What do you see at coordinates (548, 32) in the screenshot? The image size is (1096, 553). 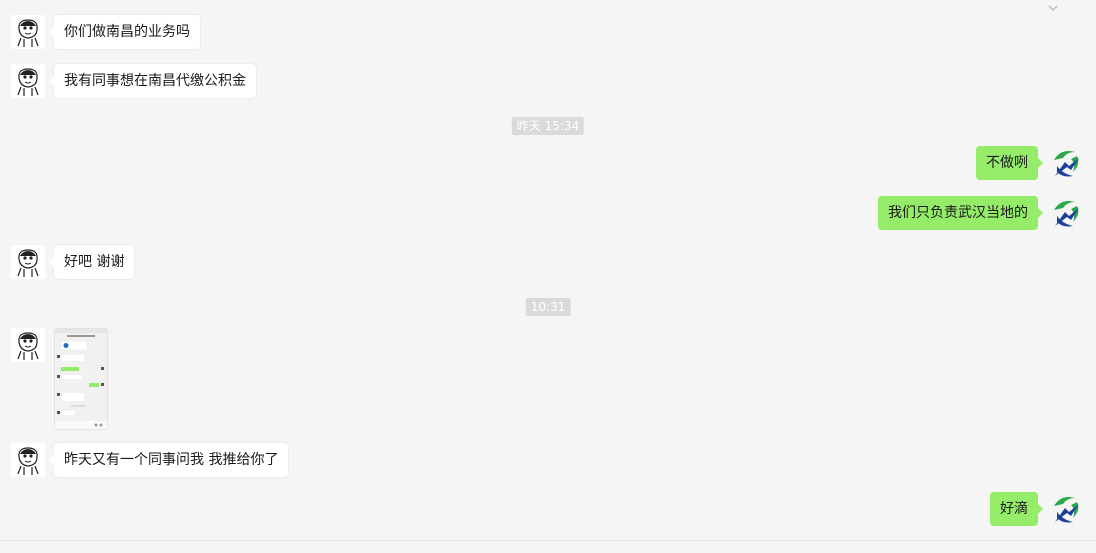 I see `message-row: 你们做南昌的业务吗` at bounding box center [548, 32].